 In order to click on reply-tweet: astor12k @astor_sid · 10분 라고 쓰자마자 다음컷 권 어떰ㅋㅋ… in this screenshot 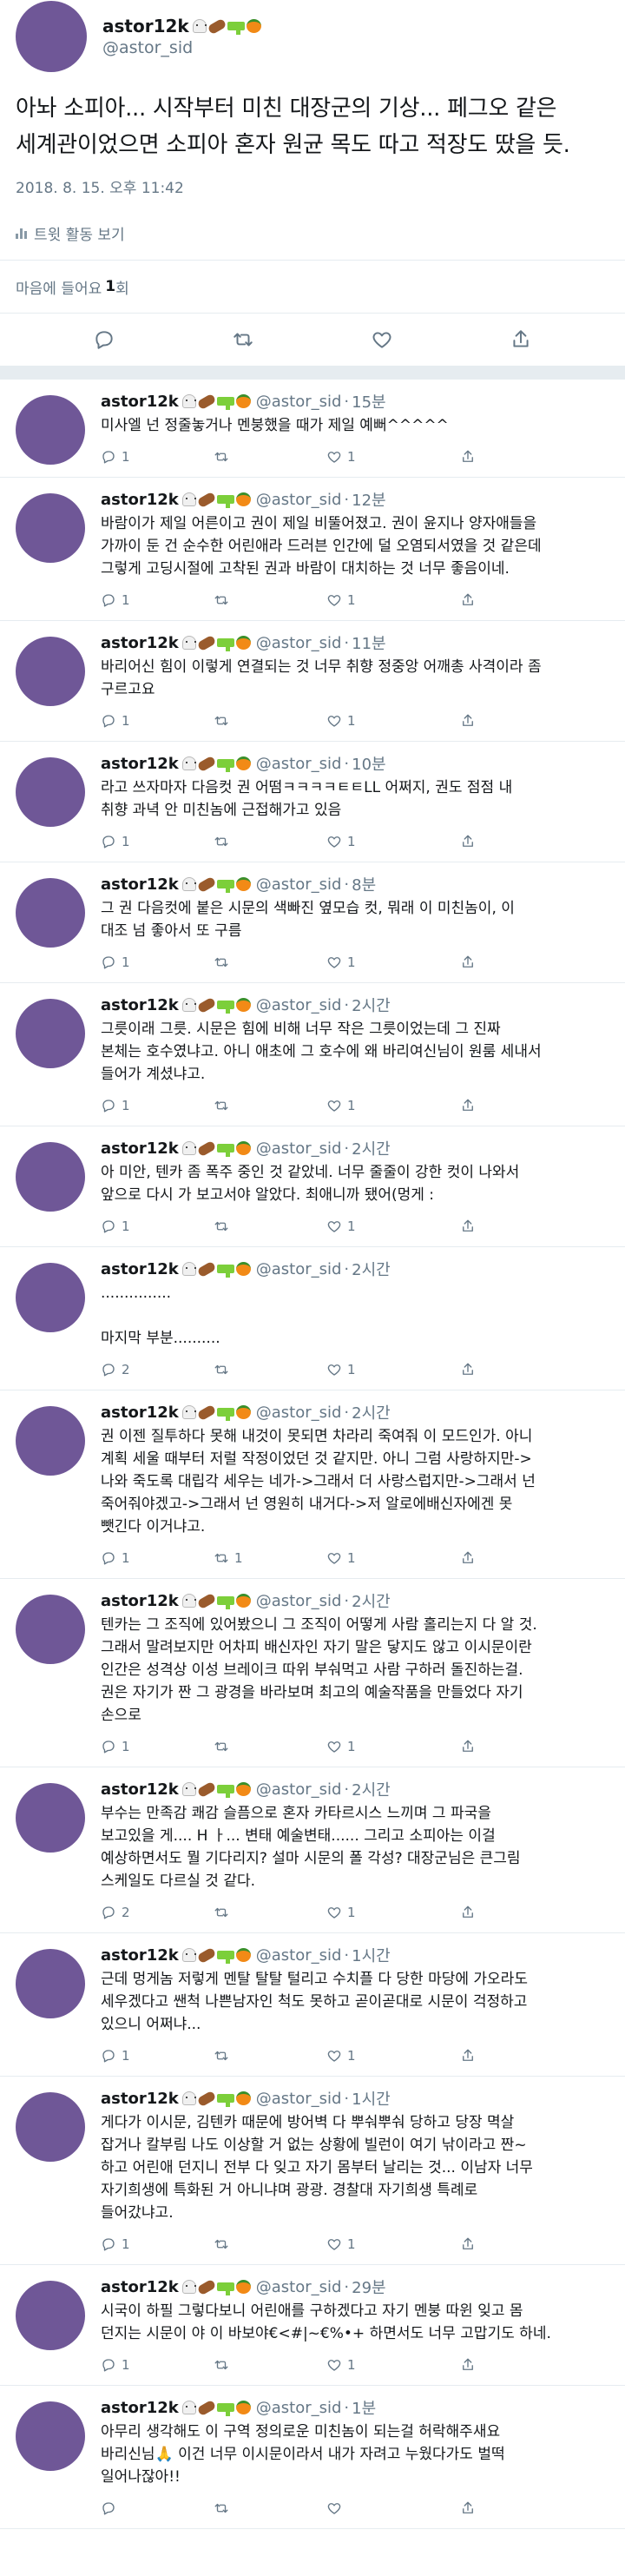, I will do `click(312, 802)`.